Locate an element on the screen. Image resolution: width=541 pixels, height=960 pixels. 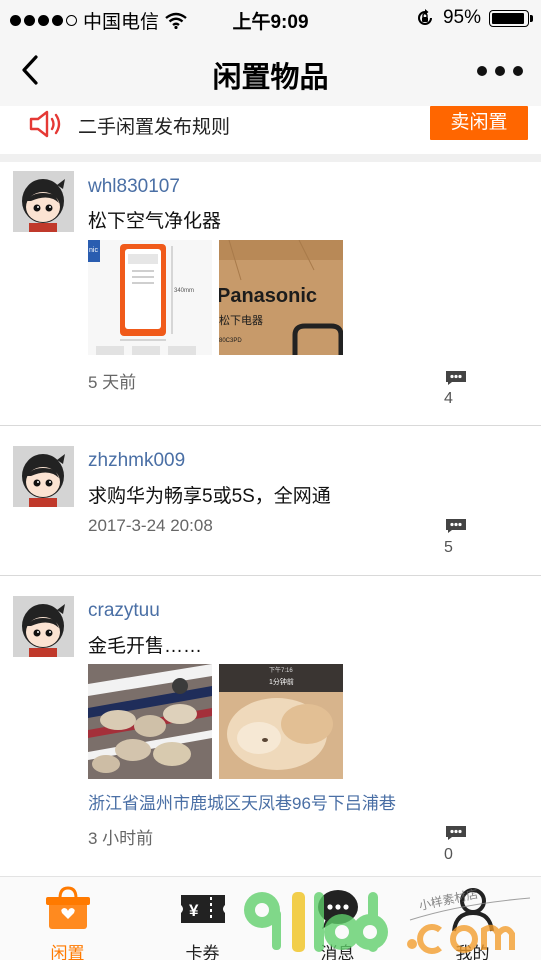
status-bar: 中国电信 上午9:09 95% is located at coordinates (270, 18).